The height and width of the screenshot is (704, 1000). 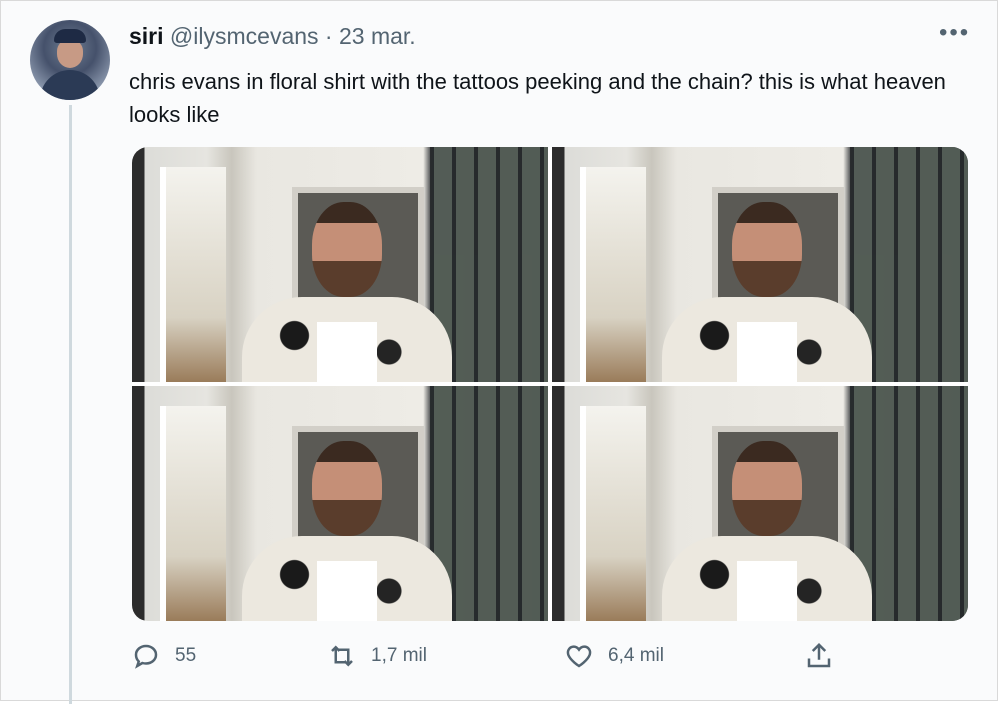 I want to click on like-count: 6,4 mil, so click(x=636, y=655).